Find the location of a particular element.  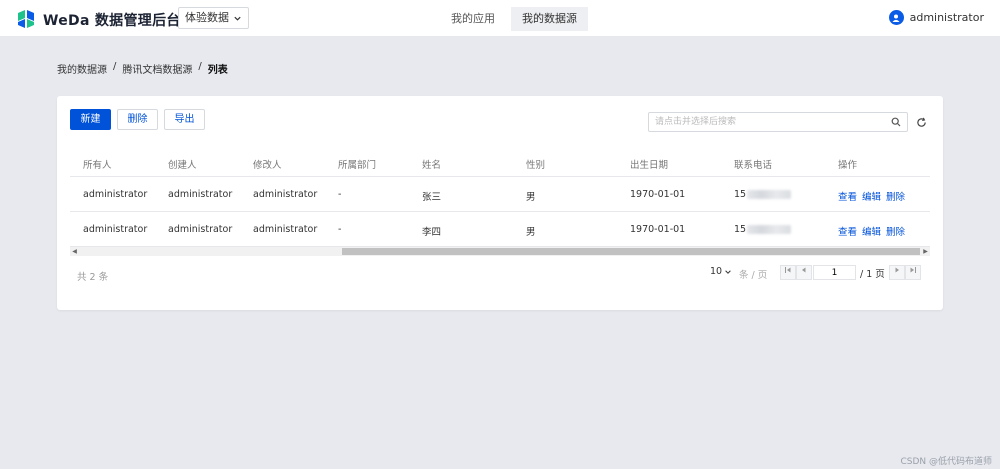

env-select-label: 体验数据 is located at coordinates (207, 17).